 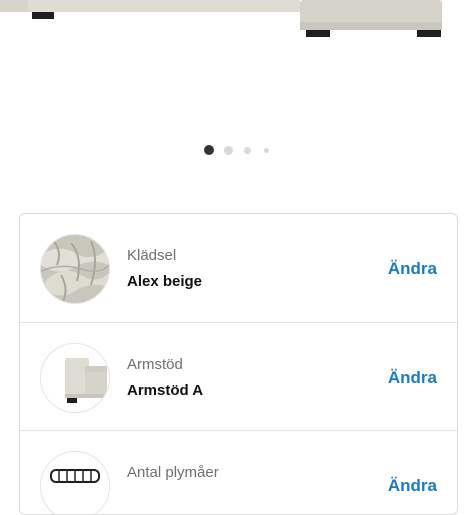 I want to click on option-label: Klädsel, so click(x=152, y=255).